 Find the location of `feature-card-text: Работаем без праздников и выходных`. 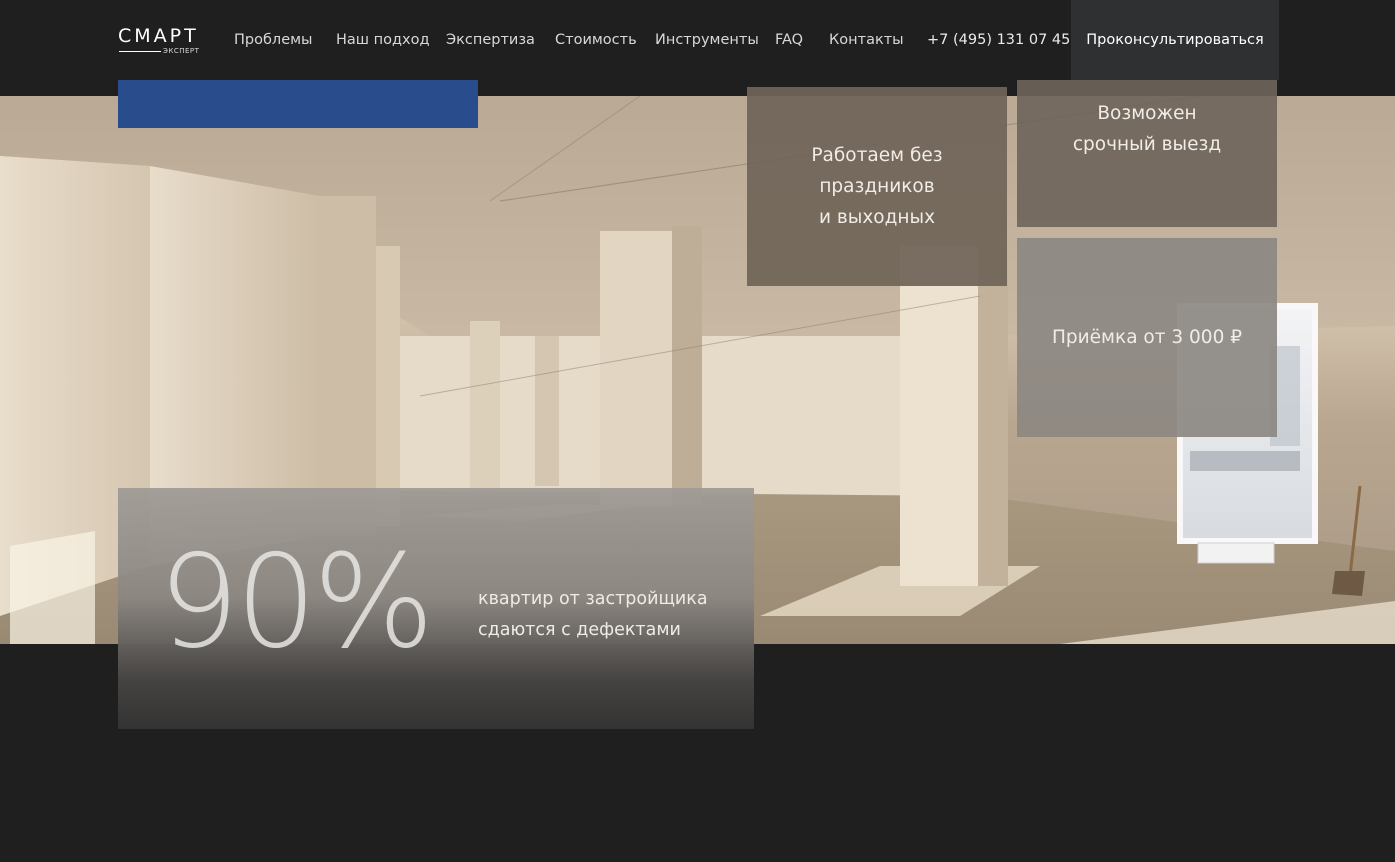

feature-card-text: Работаем без праздников и выходных is located at coordinates (877, 186).